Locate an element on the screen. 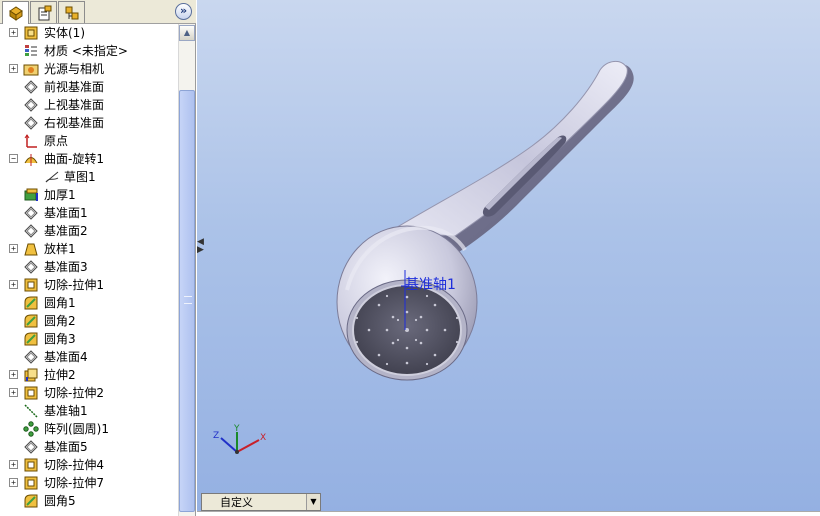  dropdown-arrow-icon: ▼ is located at coordinates (313, 502).